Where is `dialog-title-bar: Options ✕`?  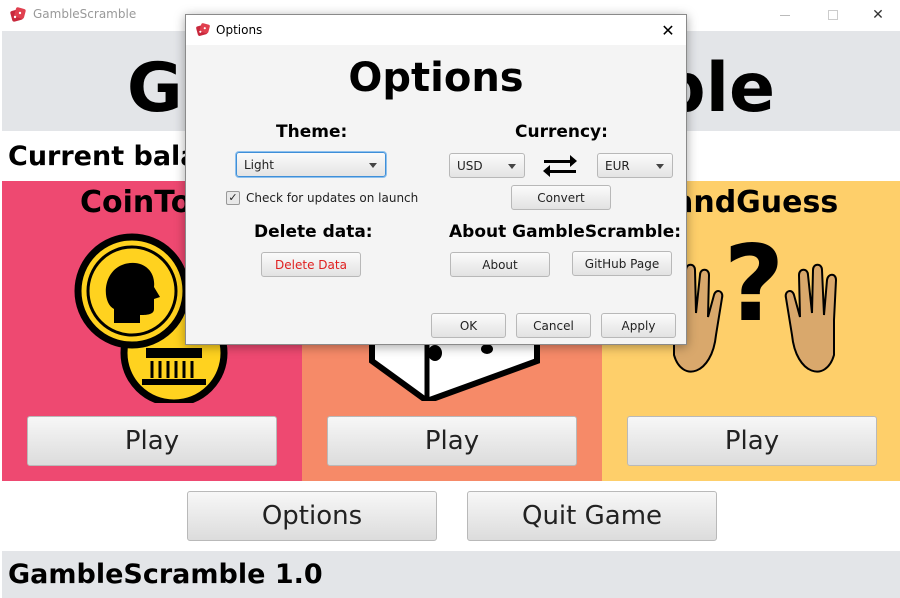
dialog-title-bar: Options ✕ is located at coordinates (436, 30).